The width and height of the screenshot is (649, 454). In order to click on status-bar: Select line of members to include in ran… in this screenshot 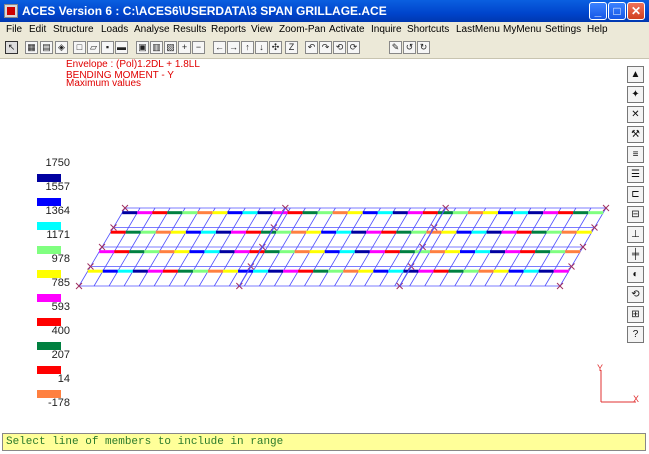, I will do `click(324, 442)`.